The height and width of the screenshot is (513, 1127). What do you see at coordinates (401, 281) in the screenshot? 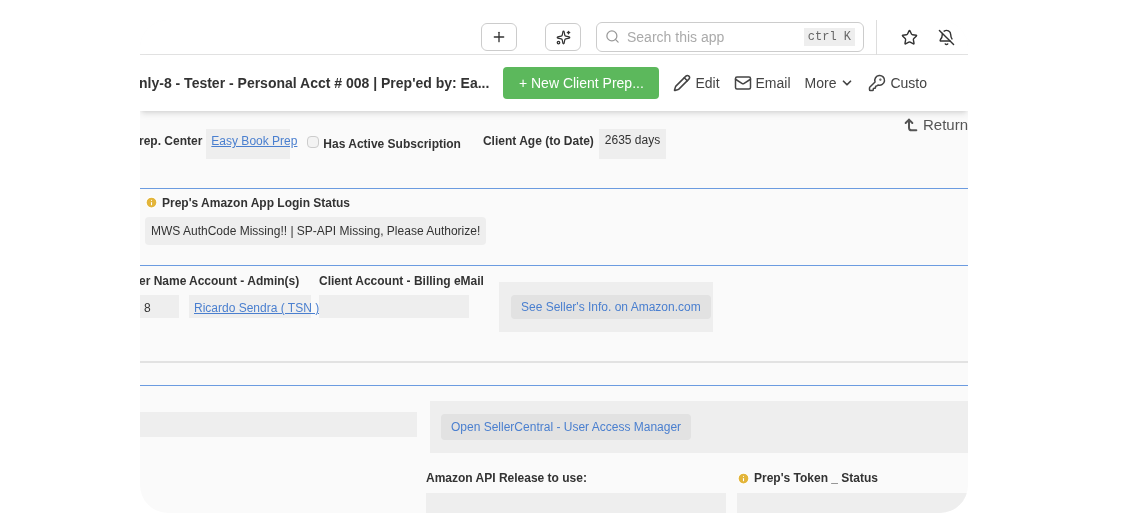
I see `column-label: Client Account - Billing eMail` at bounding box center [401, 281].